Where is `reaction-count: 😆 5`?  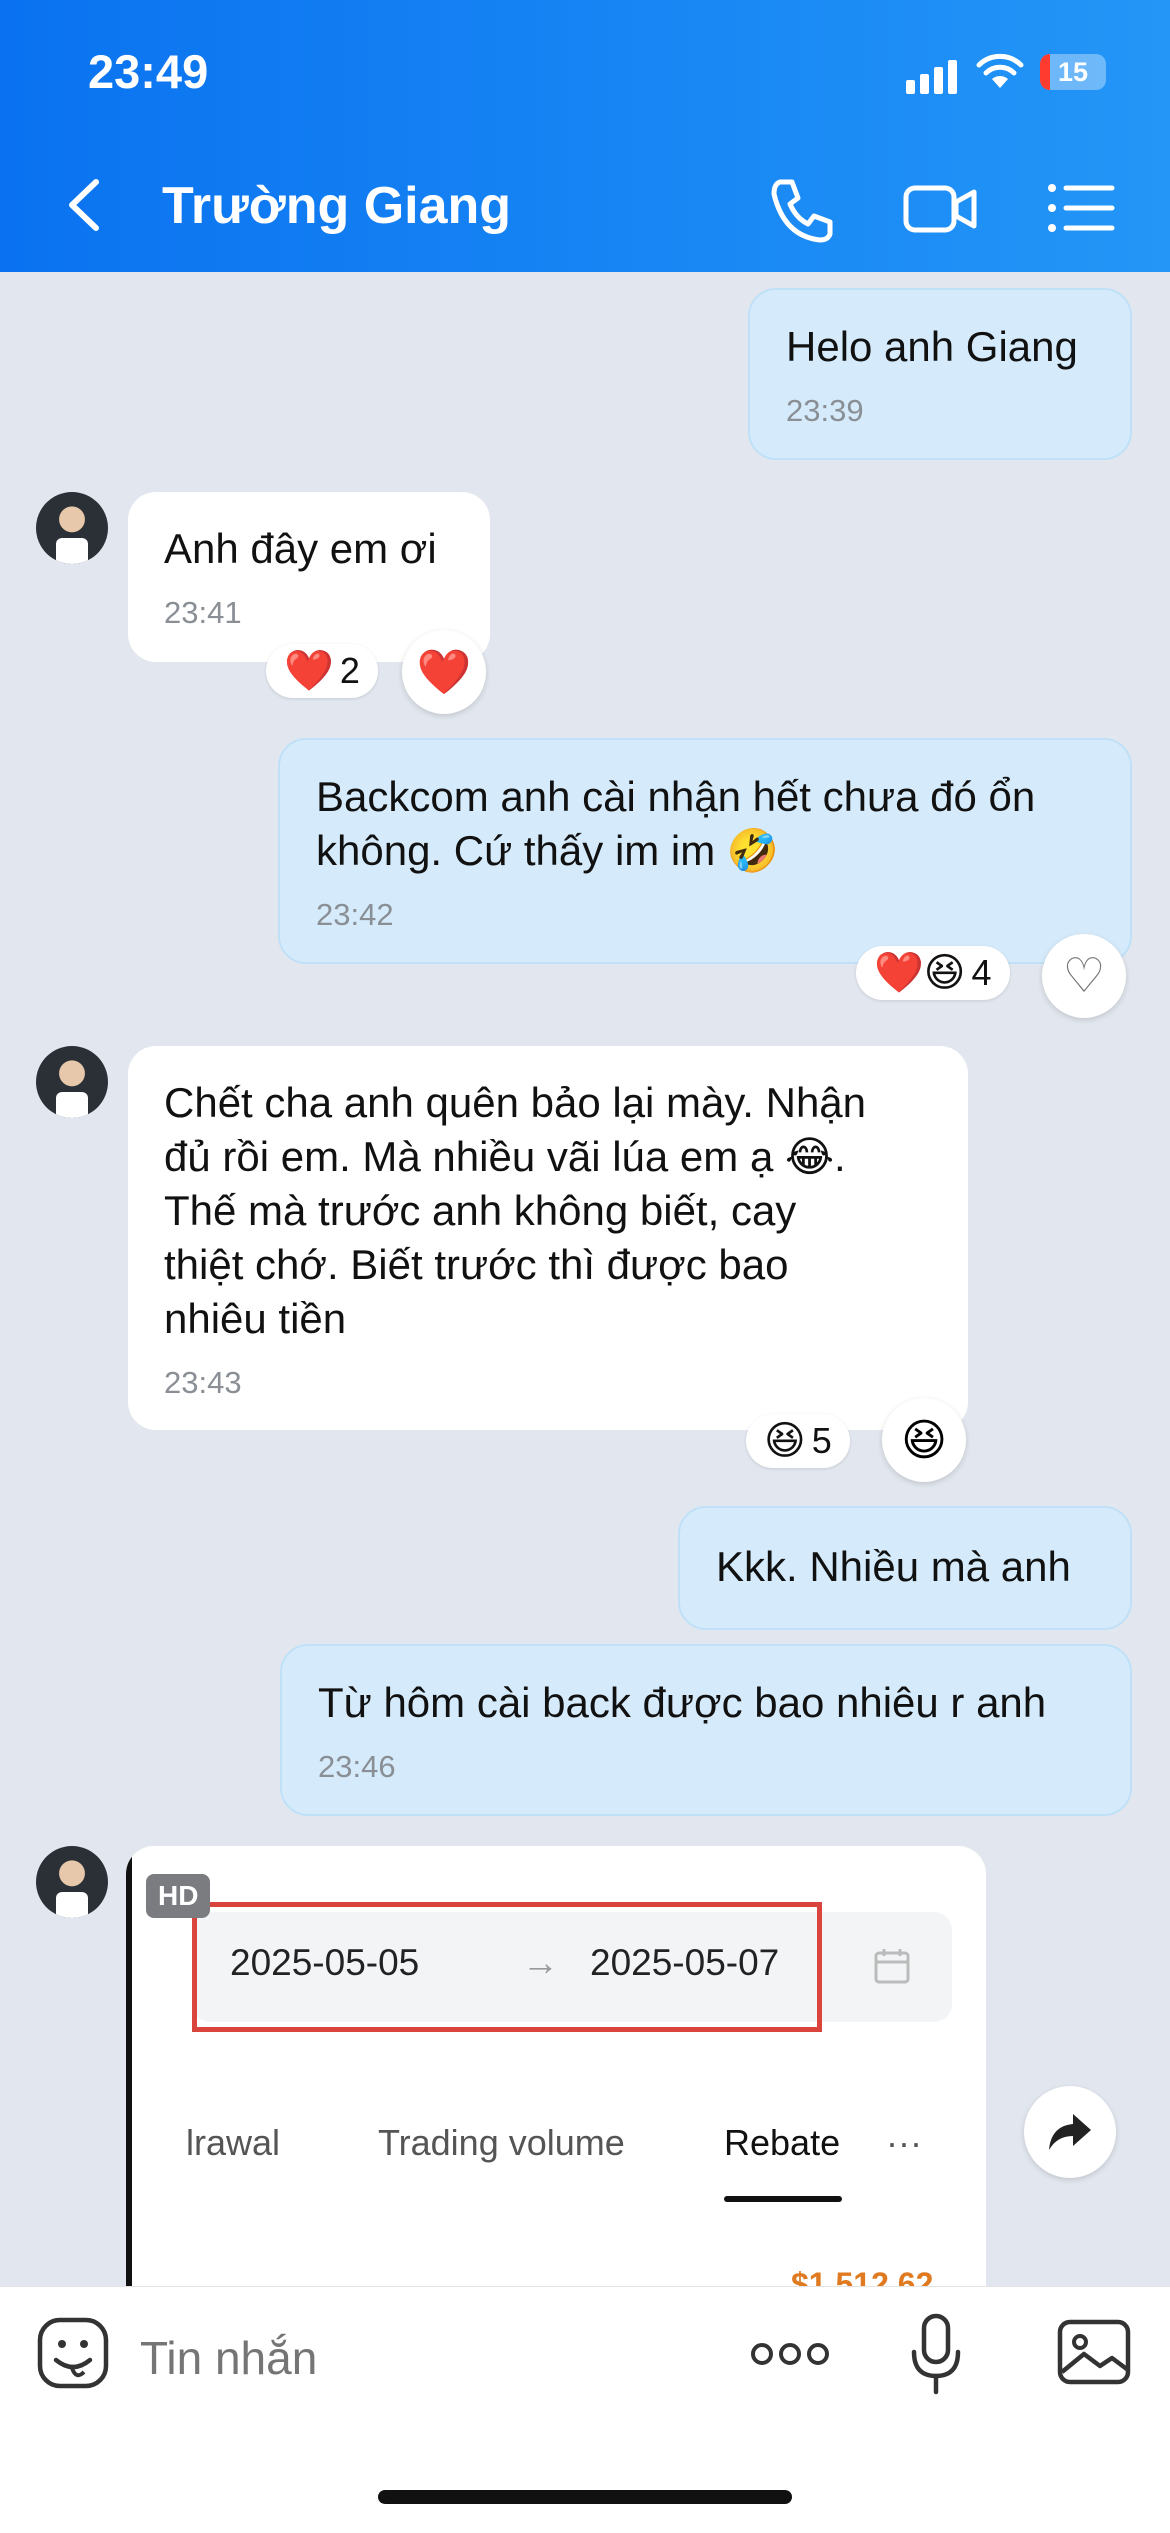
reaction-count: 😆 5 is located at coordinates (798, 1441).